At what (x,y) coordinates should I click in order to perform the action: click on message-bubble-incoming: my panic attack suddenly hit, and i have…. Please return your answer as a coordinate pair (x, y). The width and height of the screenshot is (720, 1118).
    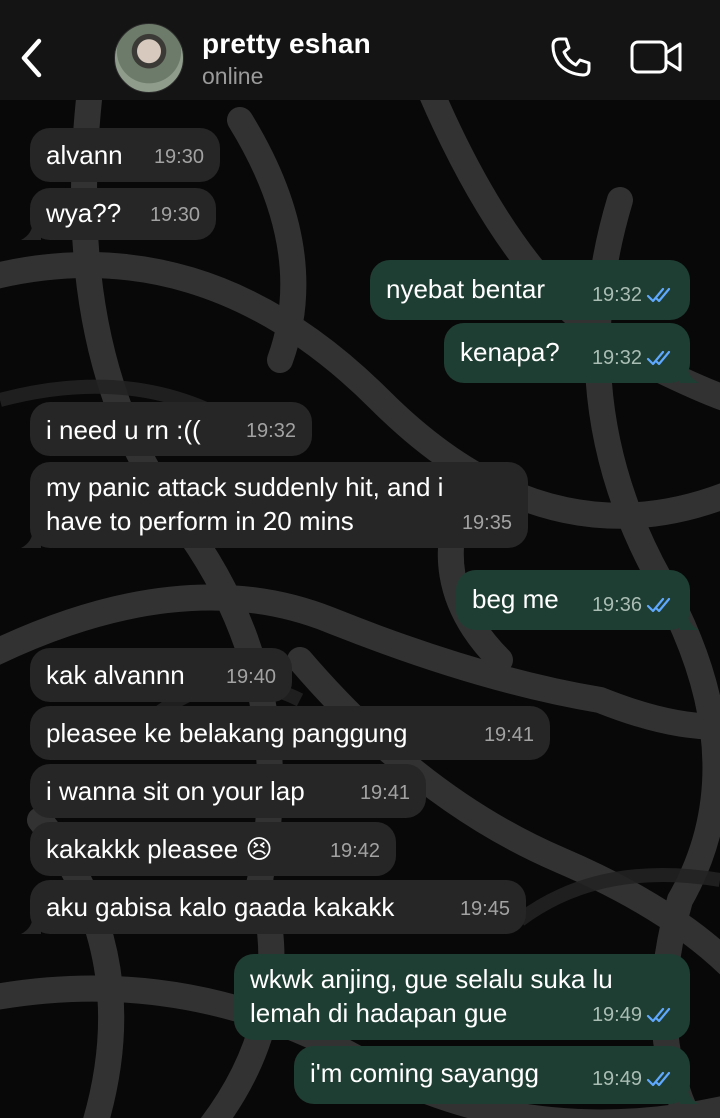
    Looking at the image, I should click on (274, 505).